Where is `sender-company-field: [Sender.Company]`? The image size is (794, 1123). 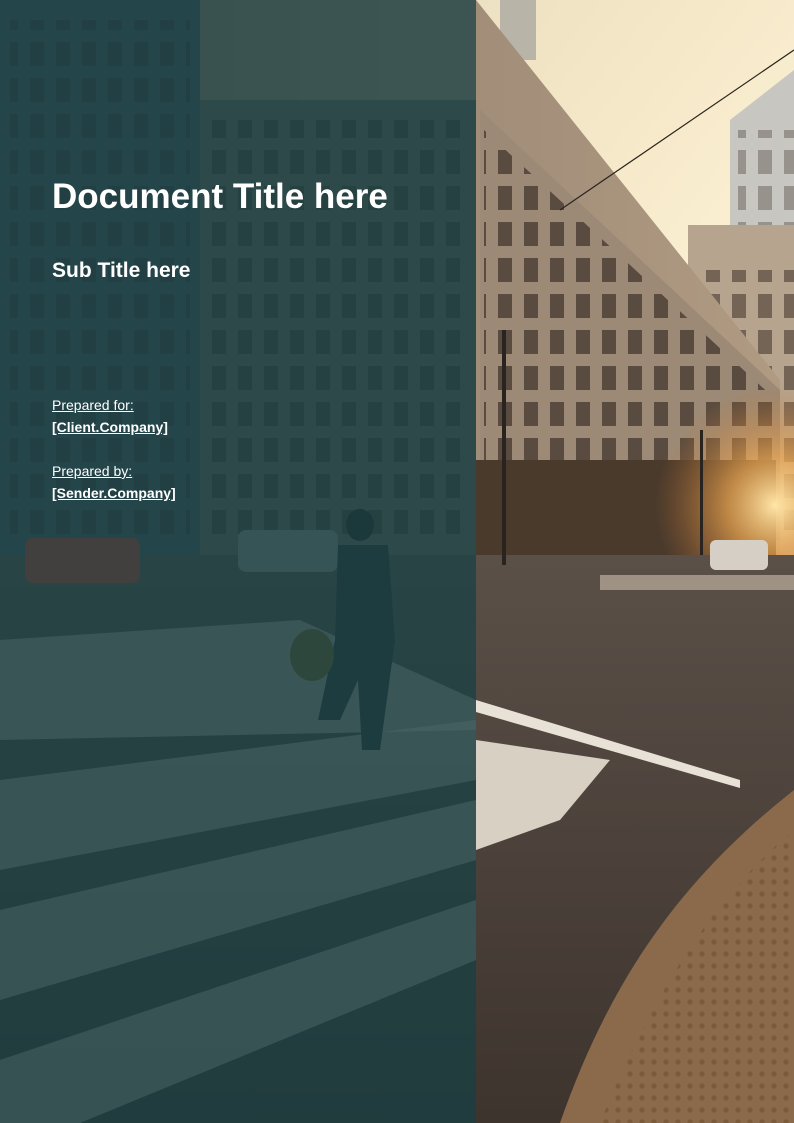
sender-company-field: [Sender.Company] is located at coordinates (114, 493).